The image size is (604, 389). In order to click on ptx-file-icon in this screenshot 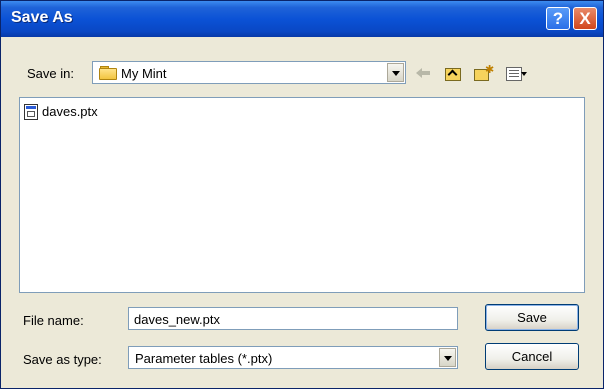, I will do `click(31, 112)`.